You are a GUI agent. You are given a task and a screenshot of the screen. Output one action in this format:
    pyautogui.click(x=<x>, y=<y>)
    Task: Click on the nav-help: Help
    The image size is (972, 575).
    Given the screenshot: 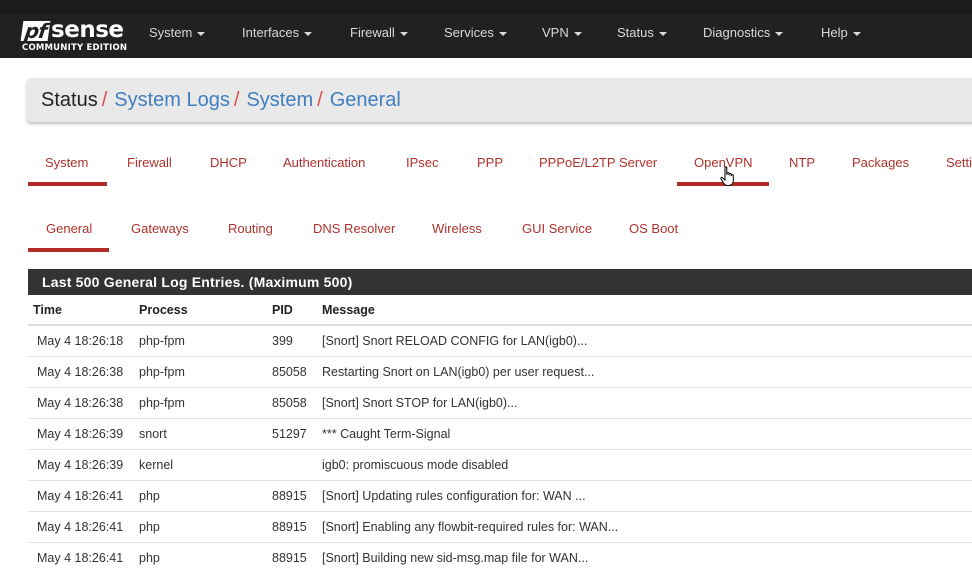 What is the action you would take?
    pyautogui.click(x=841, y=36)
    